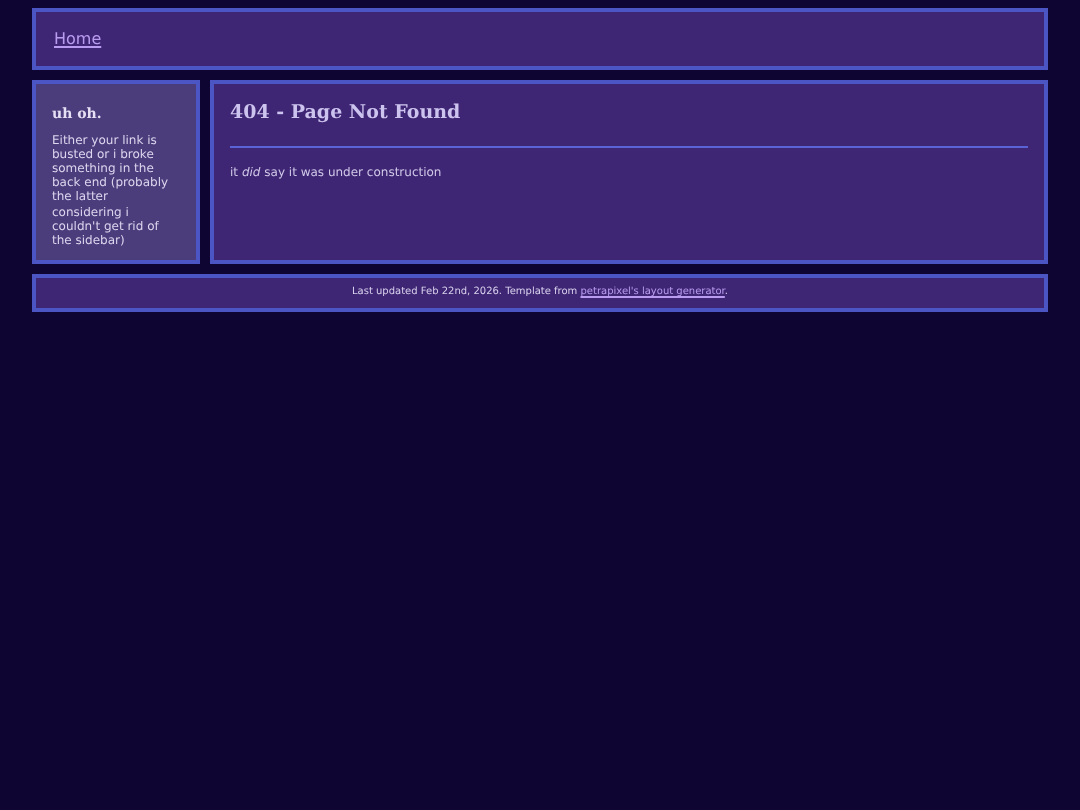 The height and width of the screenshot is (810, 1080). I want to click on home-link: Home, so click(78, 39).